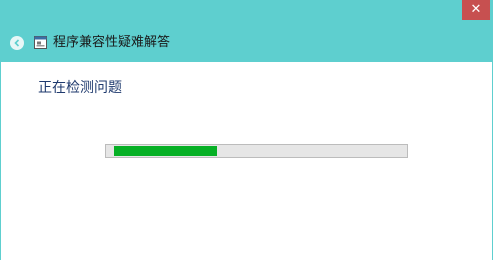 This screenshot has width=493, height=260. I want to click on status-heading: 正在检测问题, so click(80, 88).